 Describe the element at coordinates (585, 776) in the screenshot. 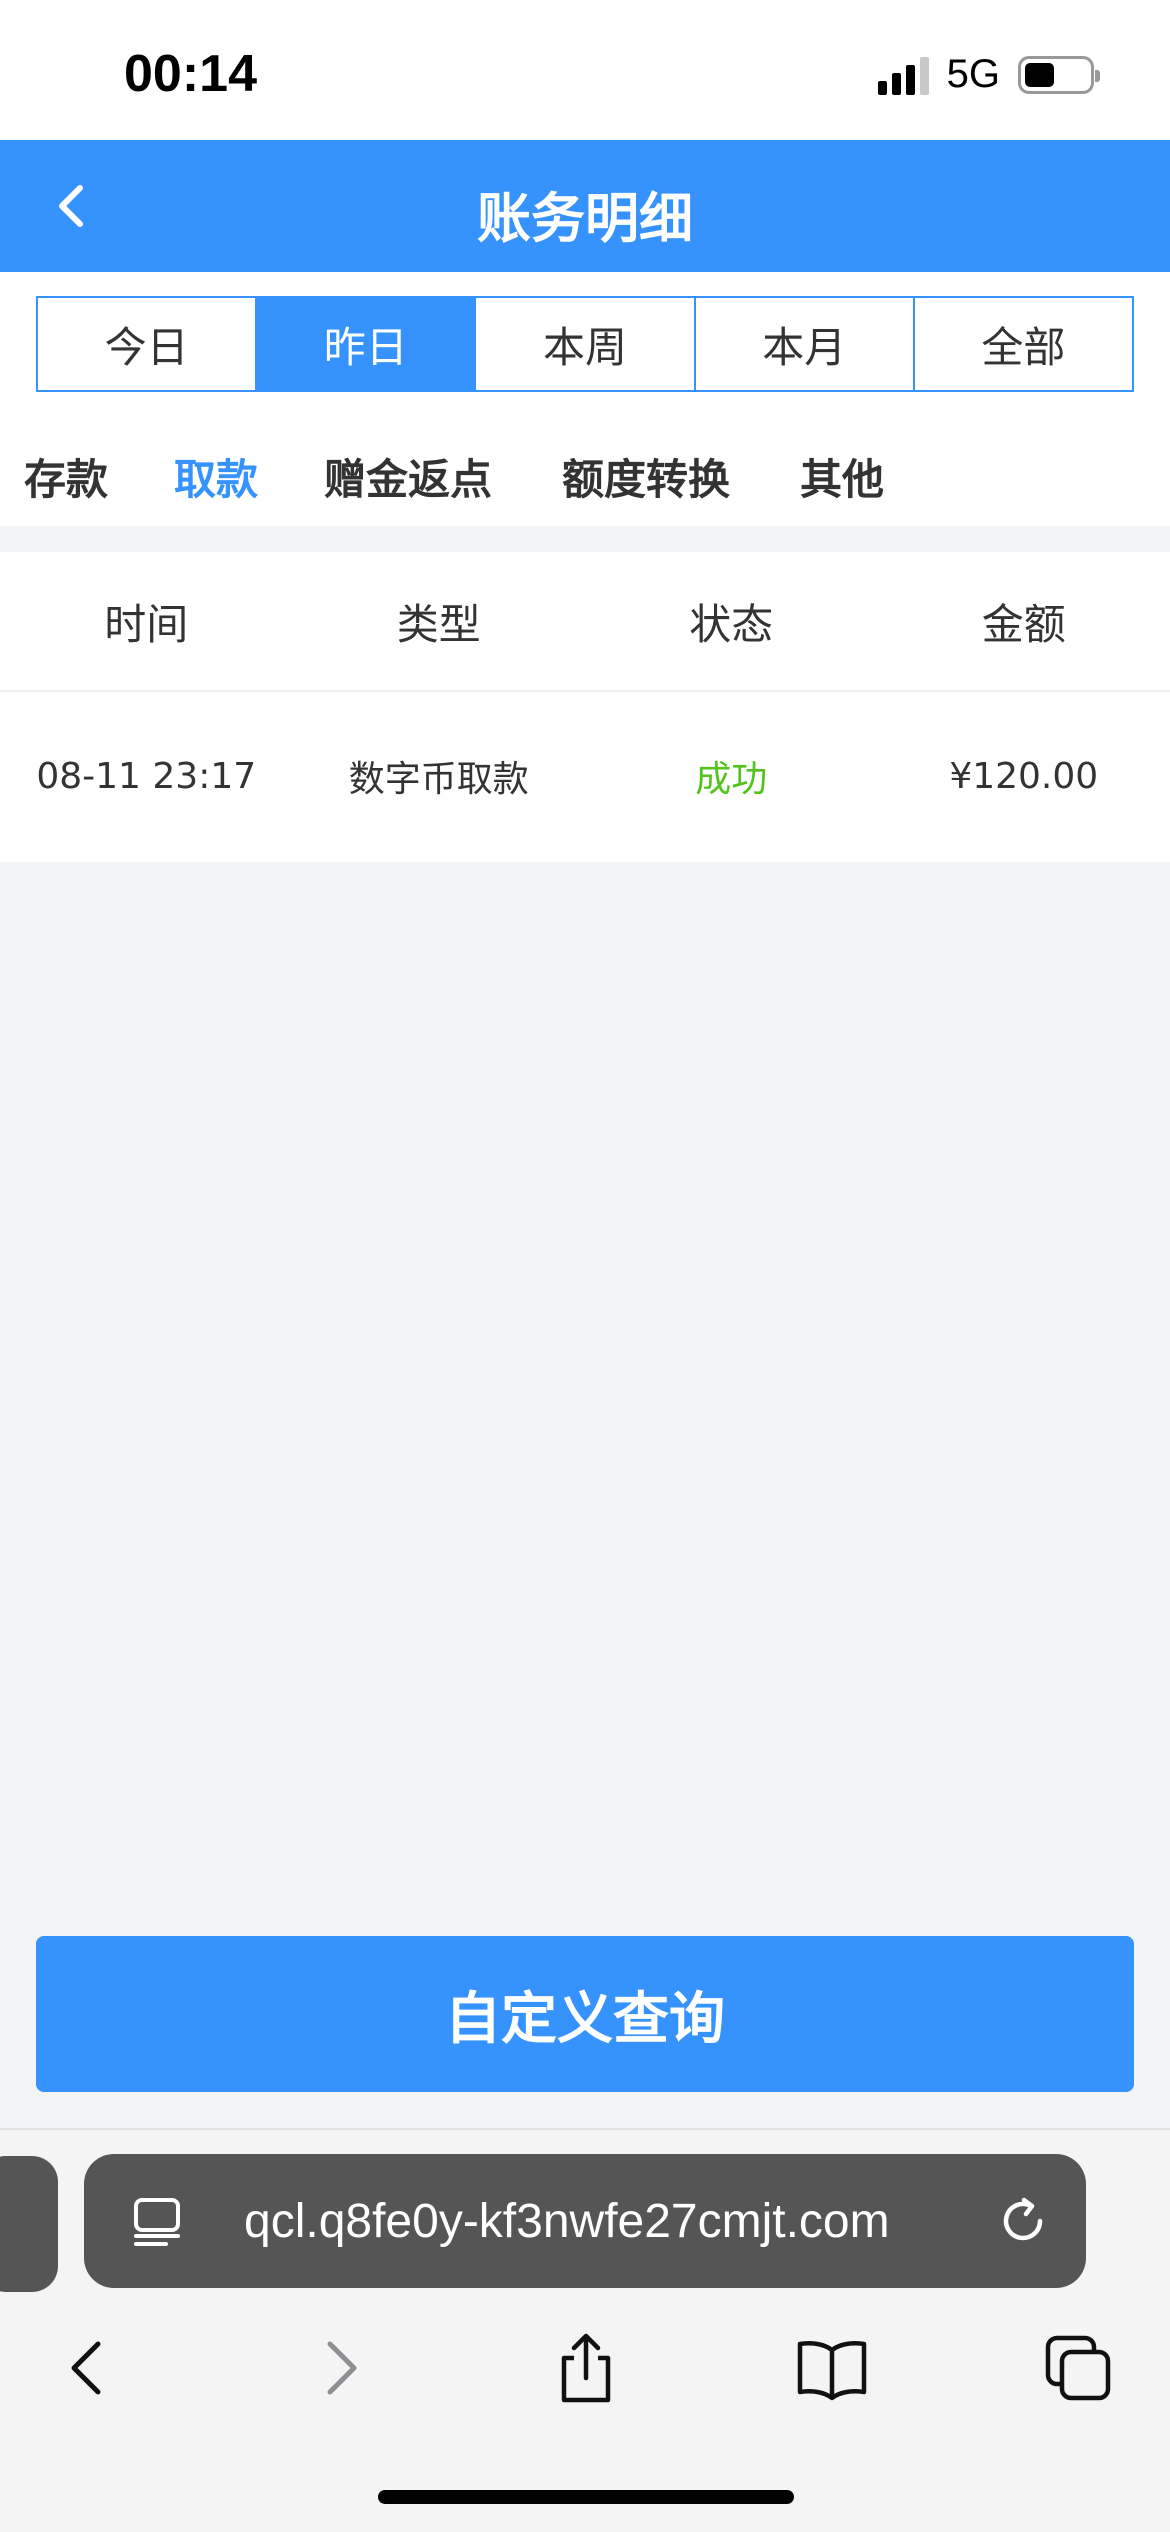

I see `table-row: 08-11 23:17 数字币取款 成功 ¥120.00` at that location.